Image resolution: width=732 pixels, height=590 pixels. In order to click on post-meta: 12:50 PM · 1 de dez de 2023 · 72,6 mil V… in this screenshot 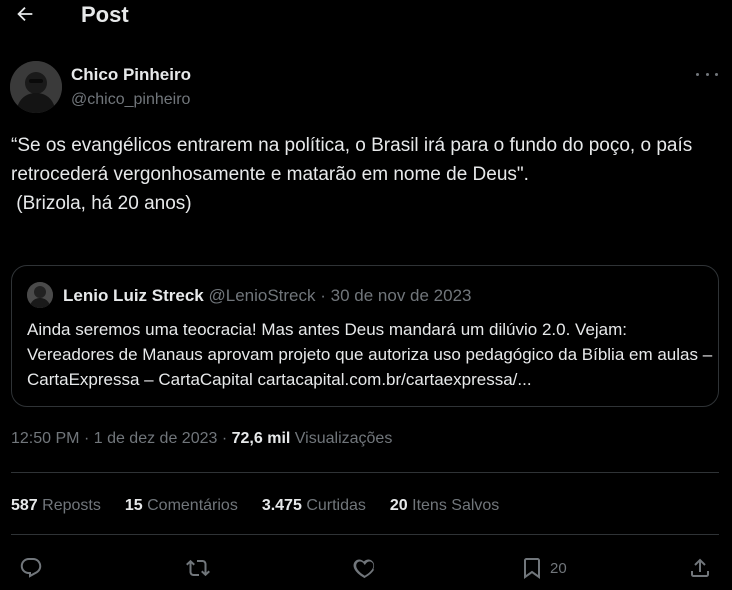, I will do `click(201, 439)`.